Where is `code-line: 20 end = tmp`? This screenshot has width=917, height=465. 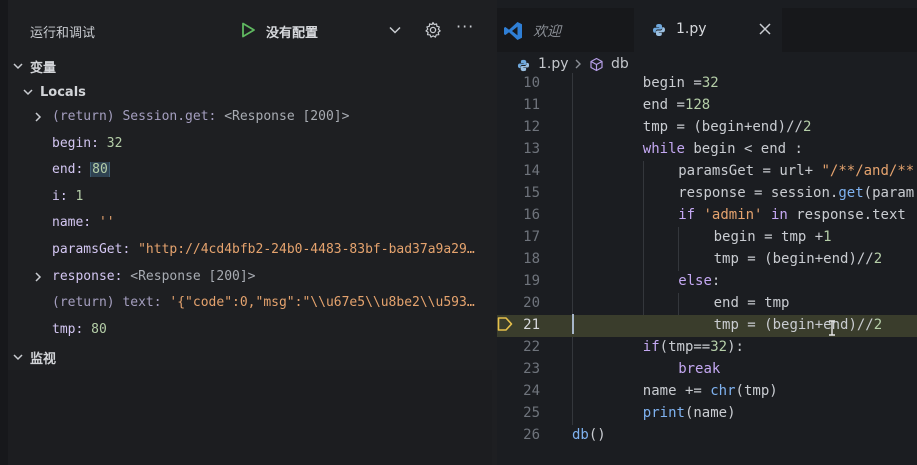
code-line: 20 end = tmp is located at coordinates (707, 304).